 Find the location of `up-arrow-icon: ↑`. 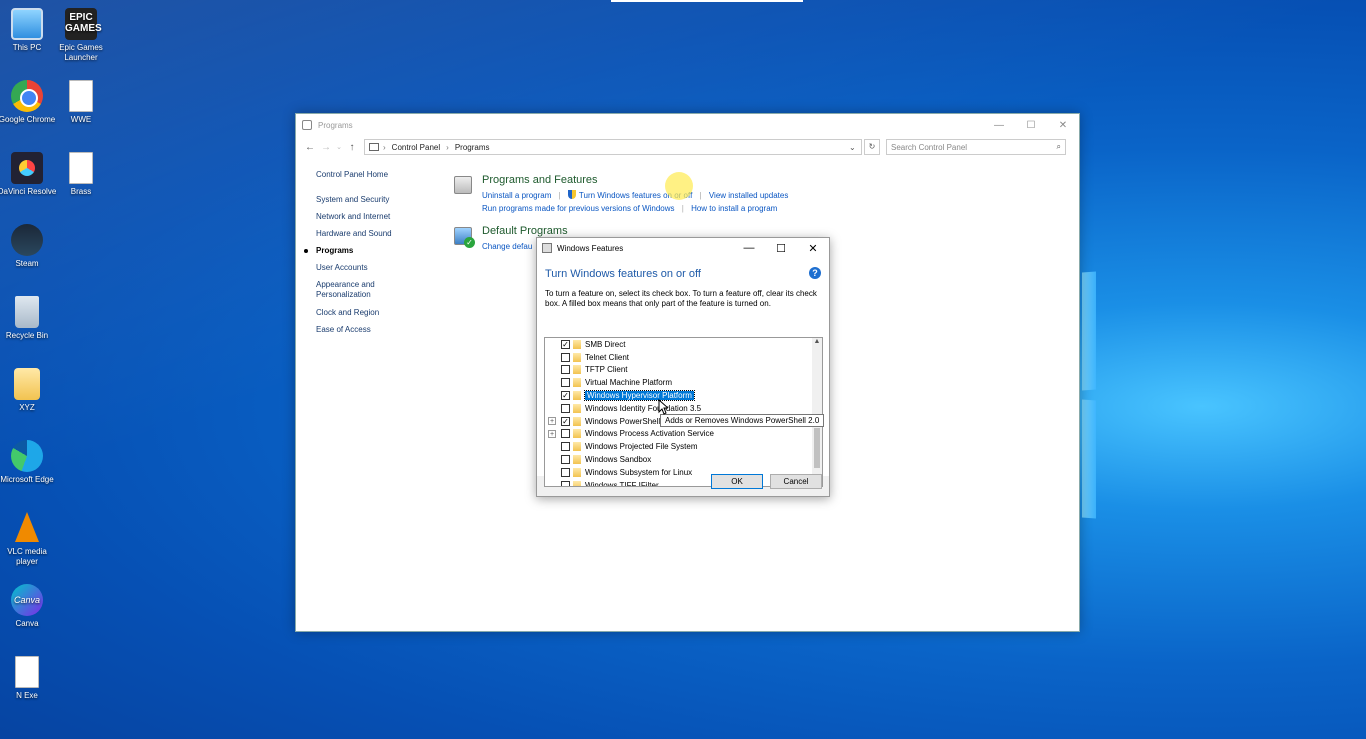

up-arrow-icon: ↑ is located at coordinates (352, 147).